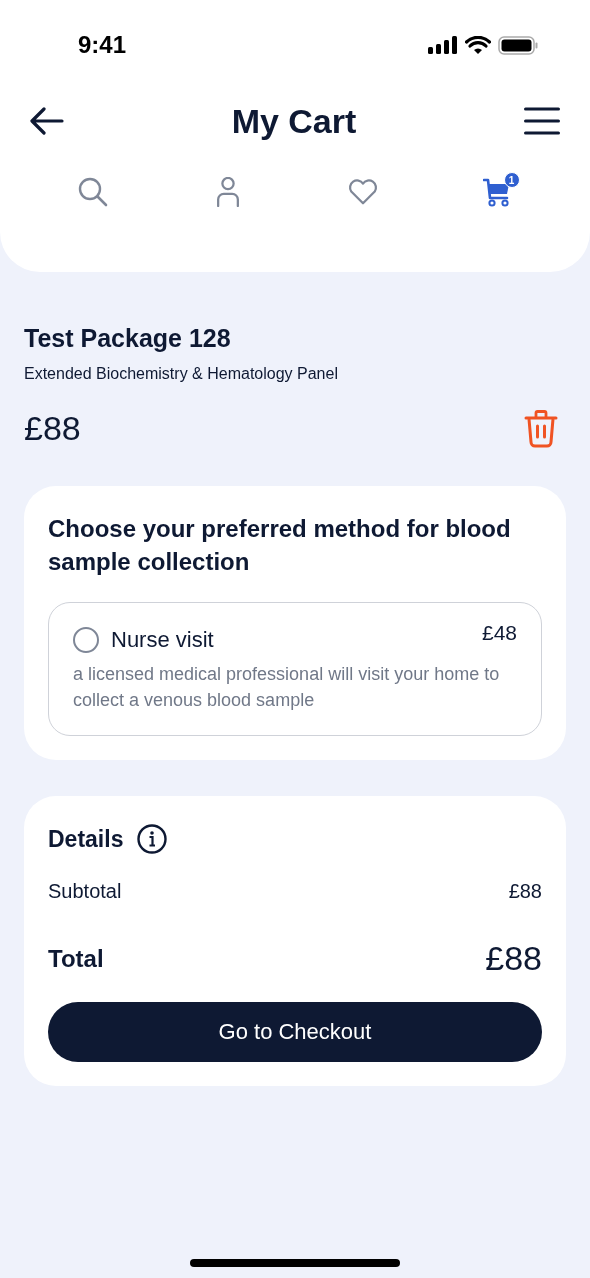 This screenshot has width=590, height=1278. Describe the element at coordinates (443, 45) in the screenshot. I see `signal-icon` at that location.